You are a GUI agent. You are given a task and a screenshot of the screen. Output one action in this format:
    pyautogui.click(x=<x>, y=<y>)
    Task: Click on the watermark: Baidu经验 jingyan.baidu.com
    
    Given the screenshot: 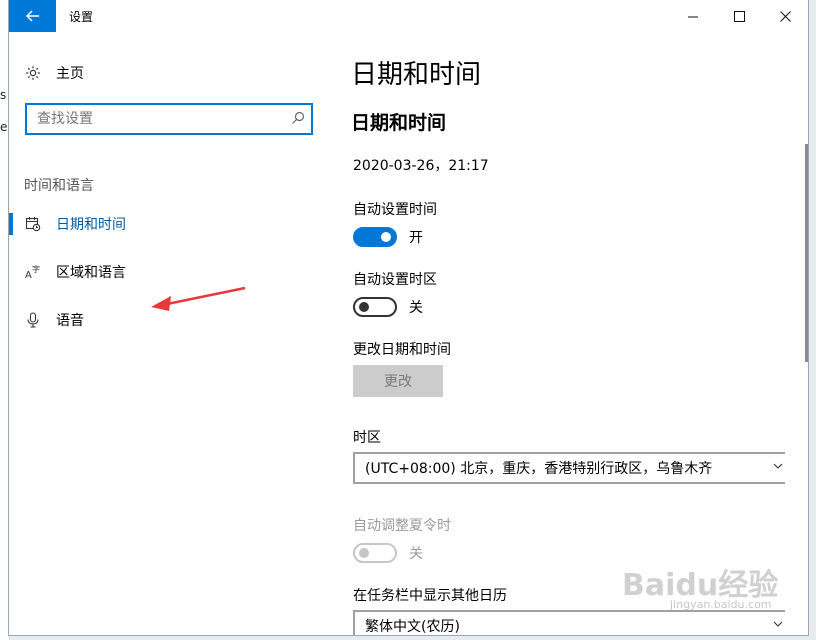 What is the action you would take?
    pyautogui.click(x=712, y=590)
    